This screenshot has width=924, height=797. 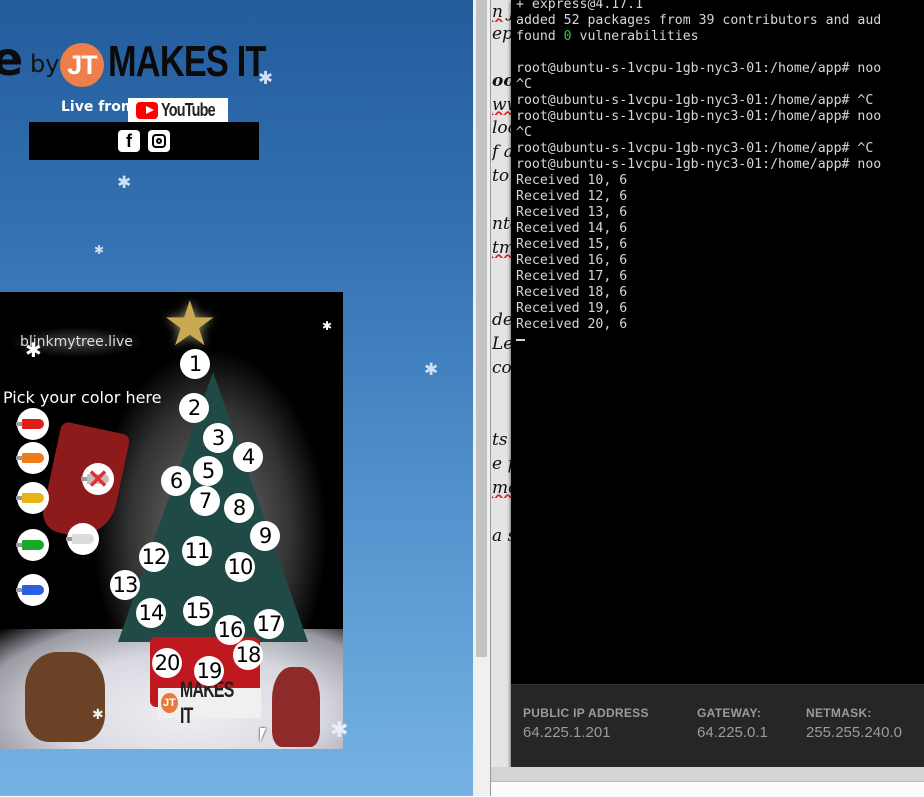 What do you see at coordinates (502, 128) in the screenshot?
I see `document-text-fragment: loc` at bounding box center [502, 128].